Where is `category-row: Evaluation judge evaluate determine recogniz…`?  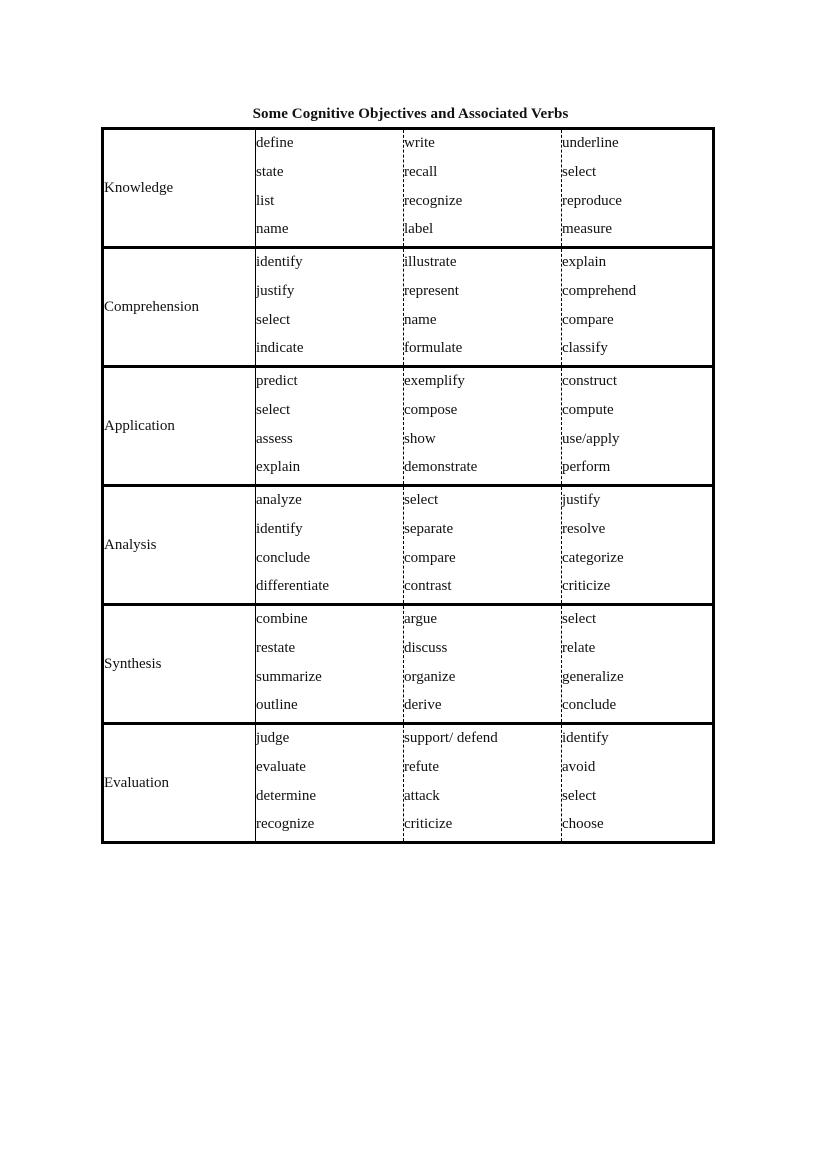 category-row: Evaluation judge evaluate determine recogniz… is located at coordinates (408, 783).